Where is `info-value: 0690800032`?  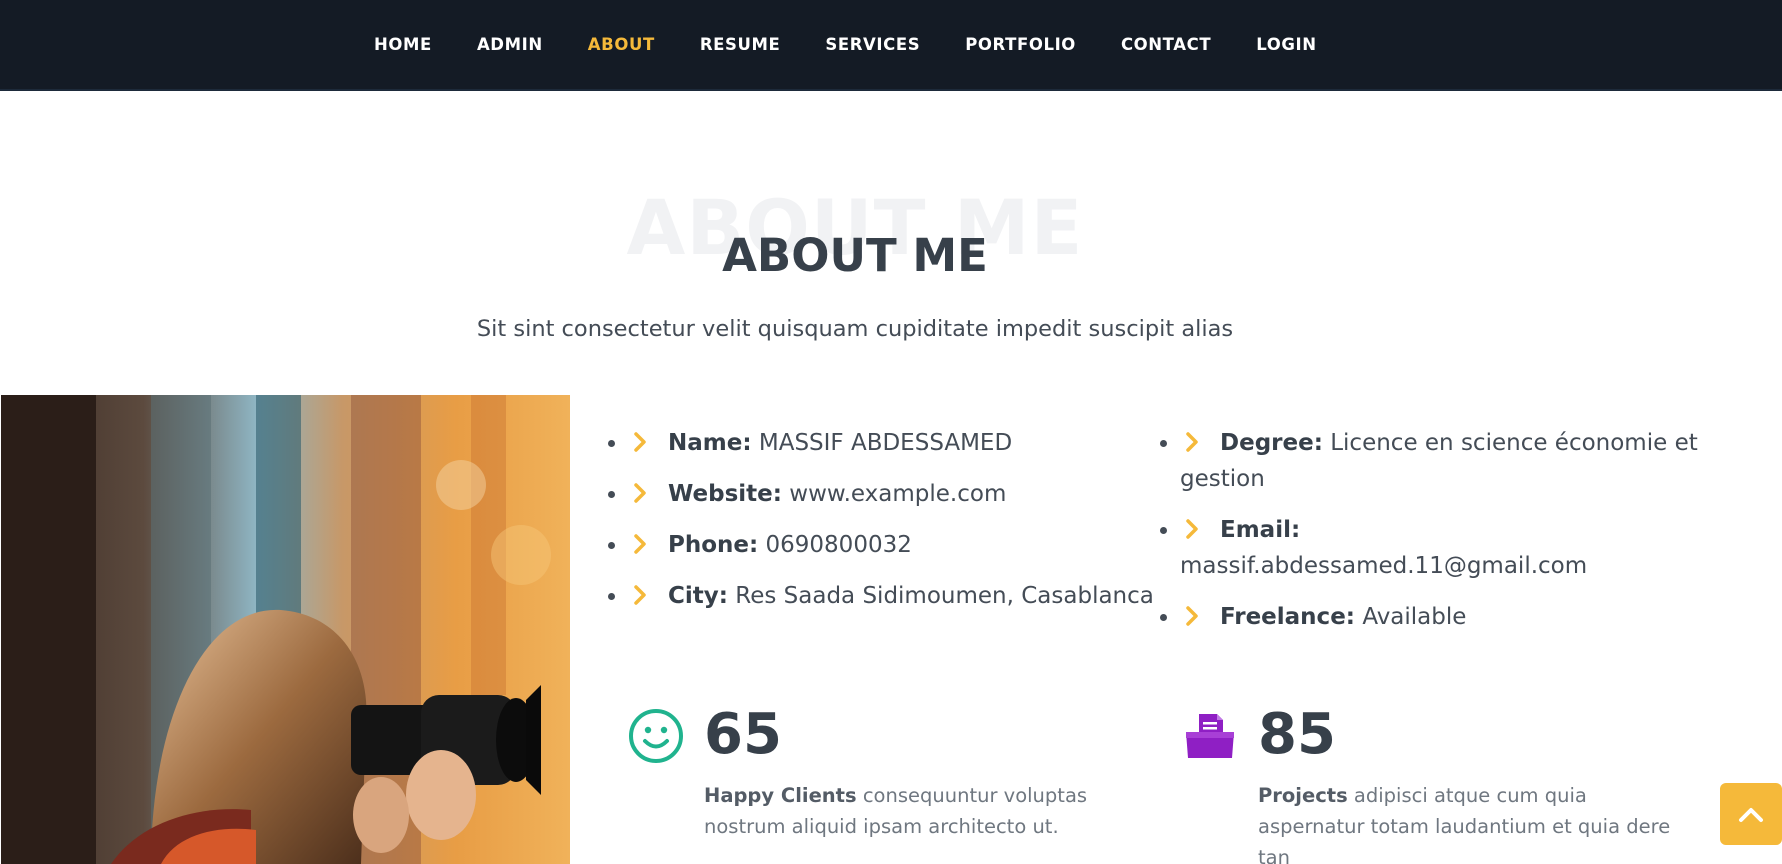
info-value: 0690800032 is located at coordinates (838, 545).